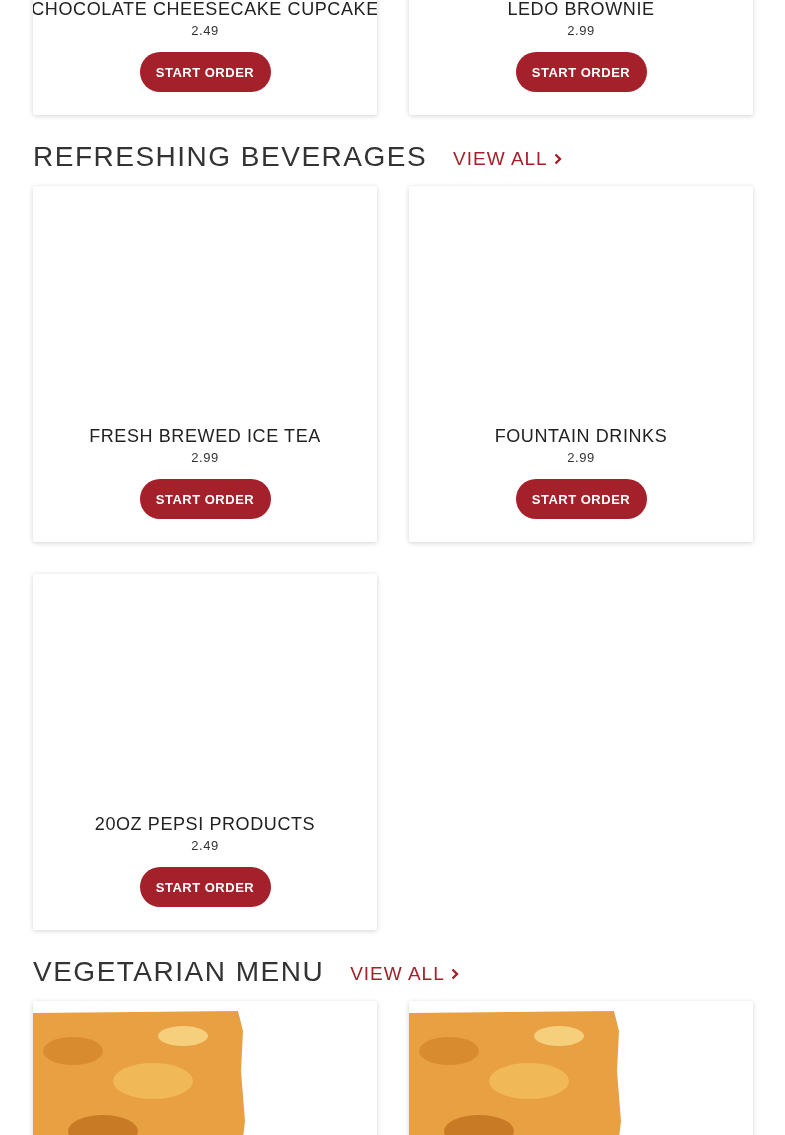 The width and height of the screenshot is (785, 1135). I want to click on section-title: VEGETARIAN MENU, so click(179, 972).